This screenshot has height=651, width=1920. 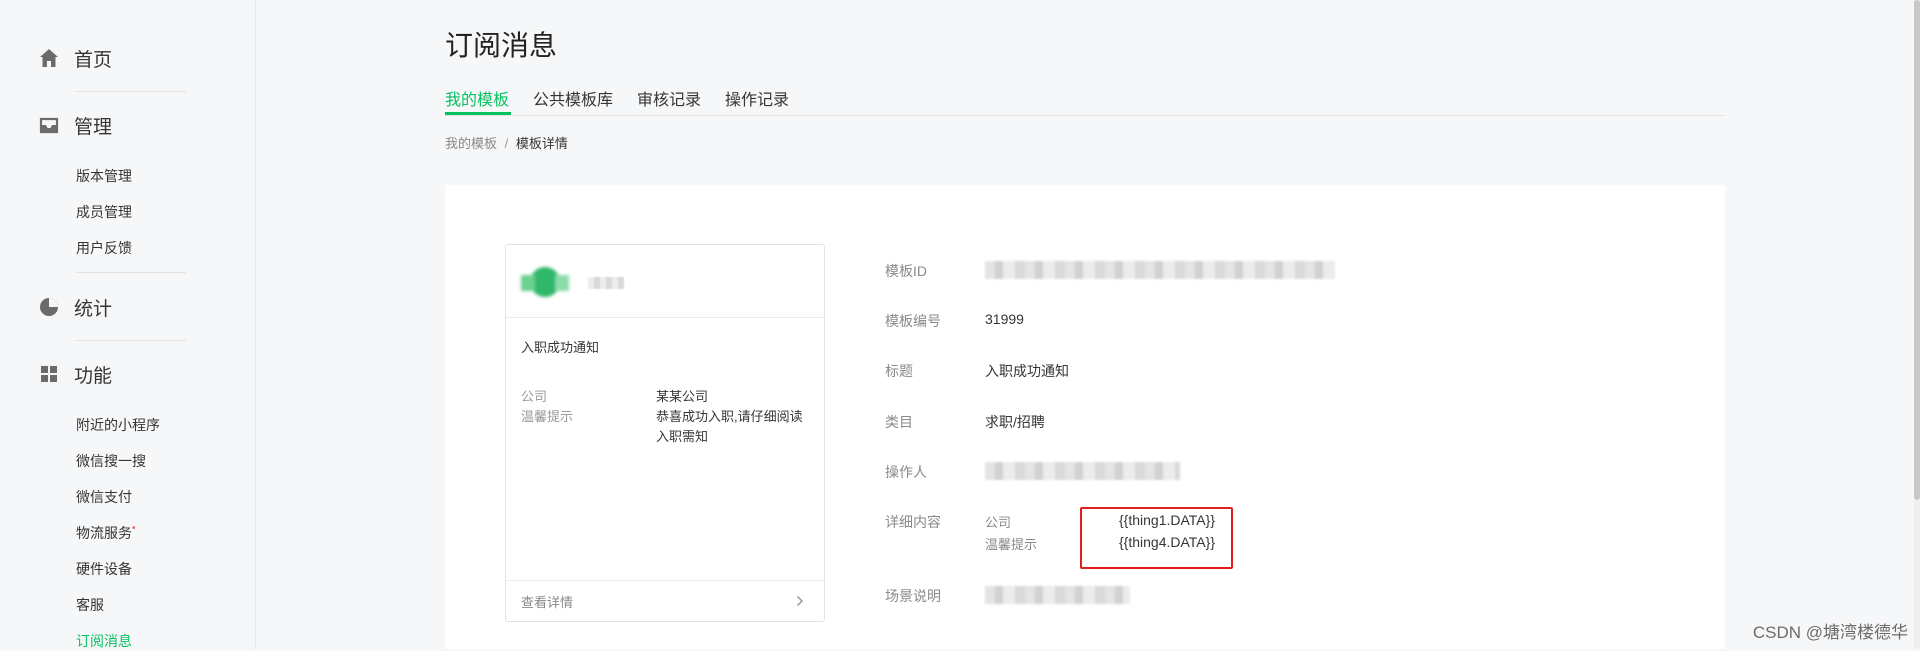 I want to click on breadcrumb: 我的模板 / 模板详情, so click(x=506, y=142).